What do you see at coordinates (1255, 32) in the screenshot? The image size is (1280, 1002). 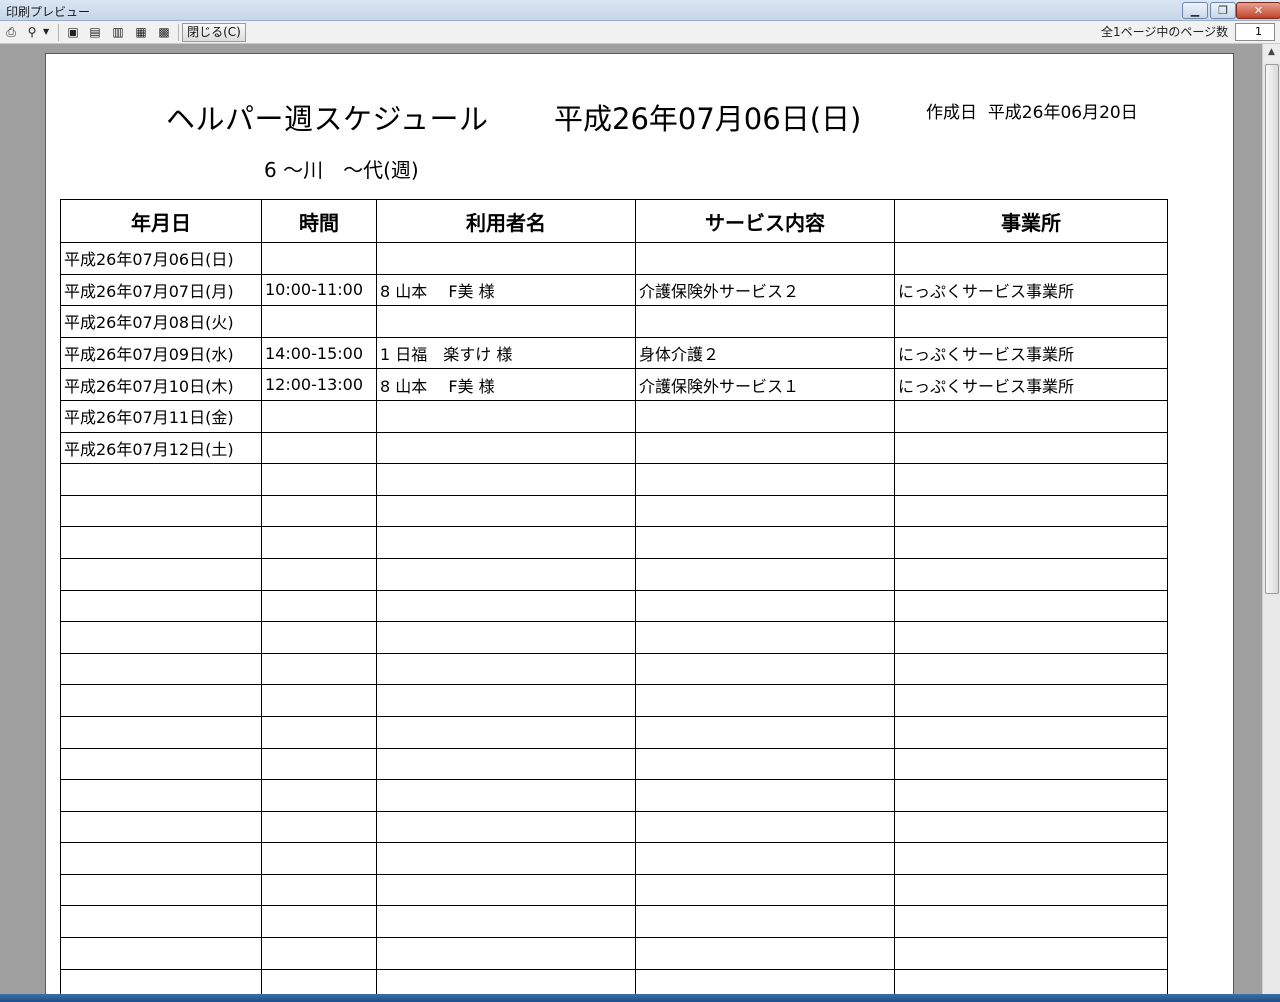 I see `page-number-input: 1` at bounding box center [1255, 32].